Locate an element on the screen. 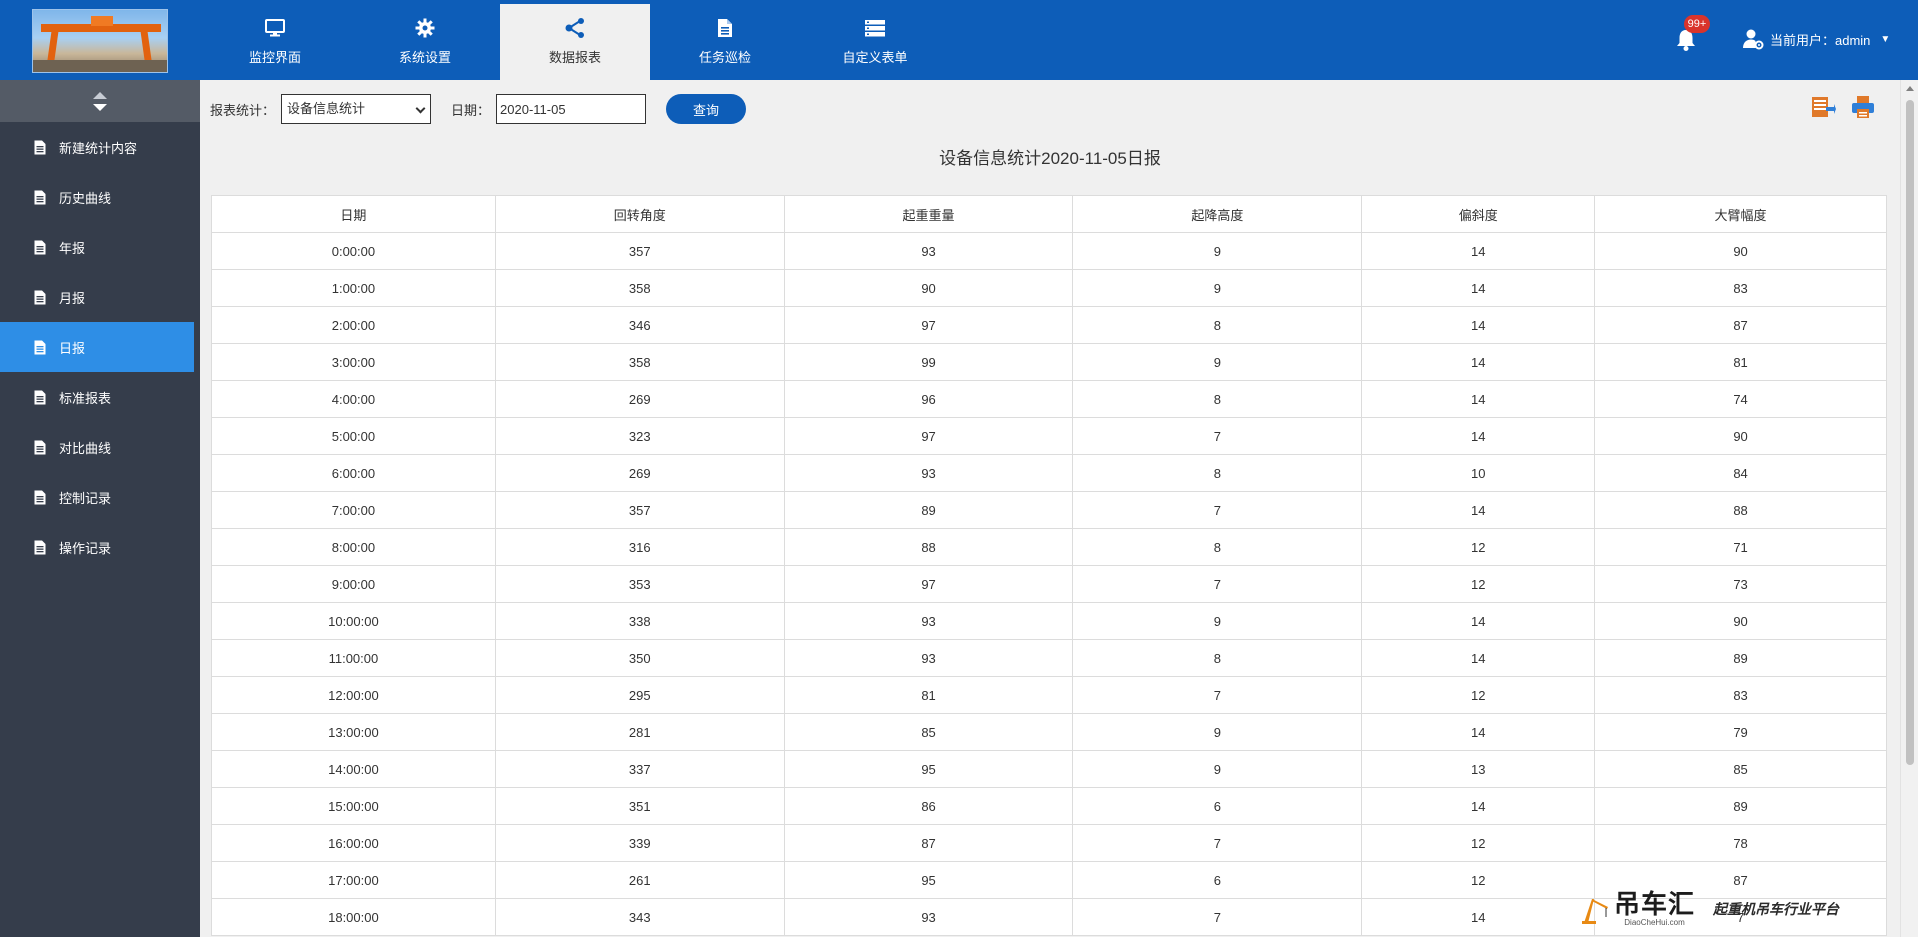 The height and width of the screenshot is (937, 1918). table-header-row: 日期 回转角度 起重重量 起降高度 偏斜度 大臂幅度 is located at coordinates (1049, 214).